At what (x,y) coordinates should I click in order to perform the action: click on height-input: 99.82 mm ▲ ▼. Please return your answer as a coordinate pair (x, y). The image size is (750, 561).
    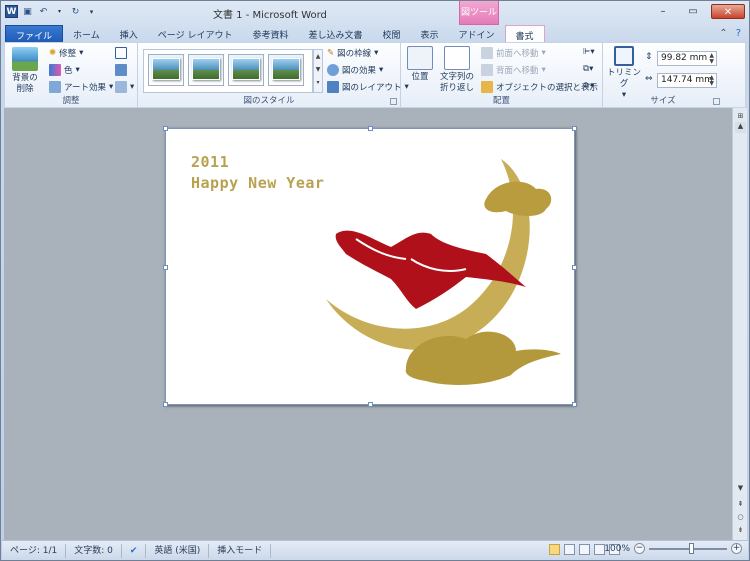
    Looking at the image, I should click on (687, 58).